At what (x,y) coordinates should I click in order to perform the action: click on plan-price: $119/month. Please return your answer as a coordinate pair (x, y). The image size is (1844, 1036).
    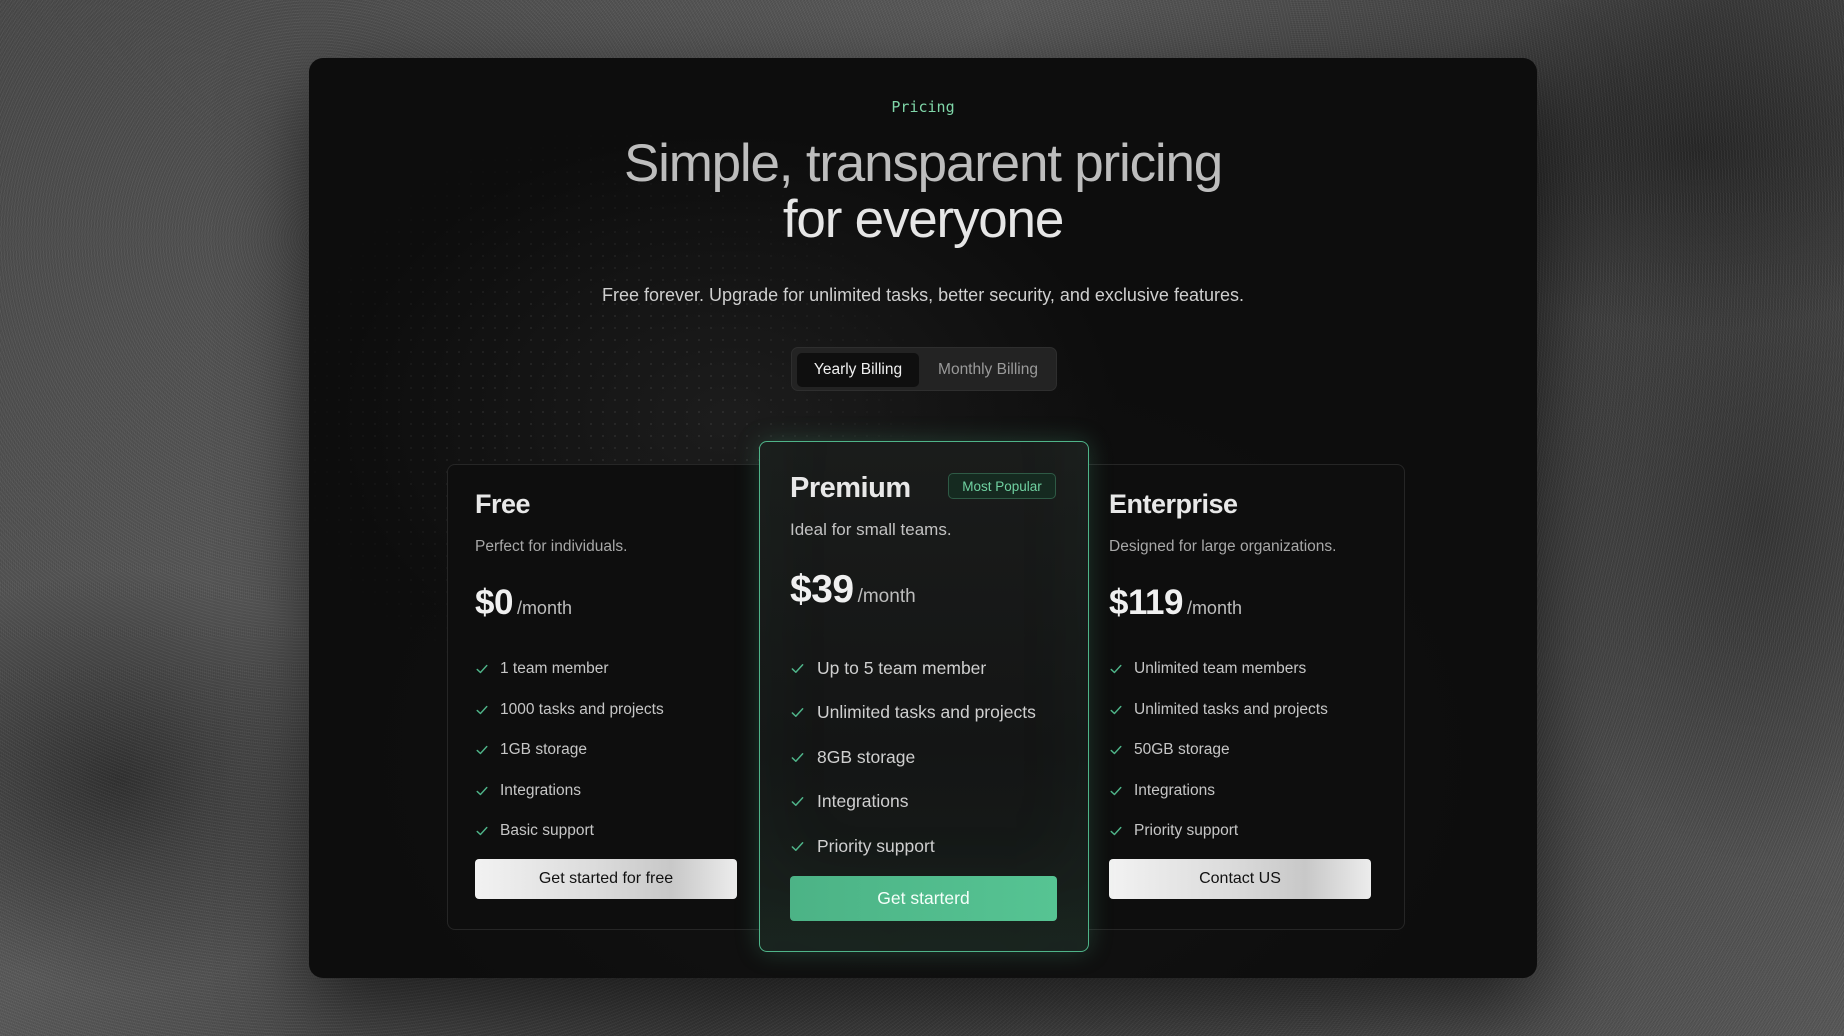
    Looking at the image, I should click on (1175, 603).